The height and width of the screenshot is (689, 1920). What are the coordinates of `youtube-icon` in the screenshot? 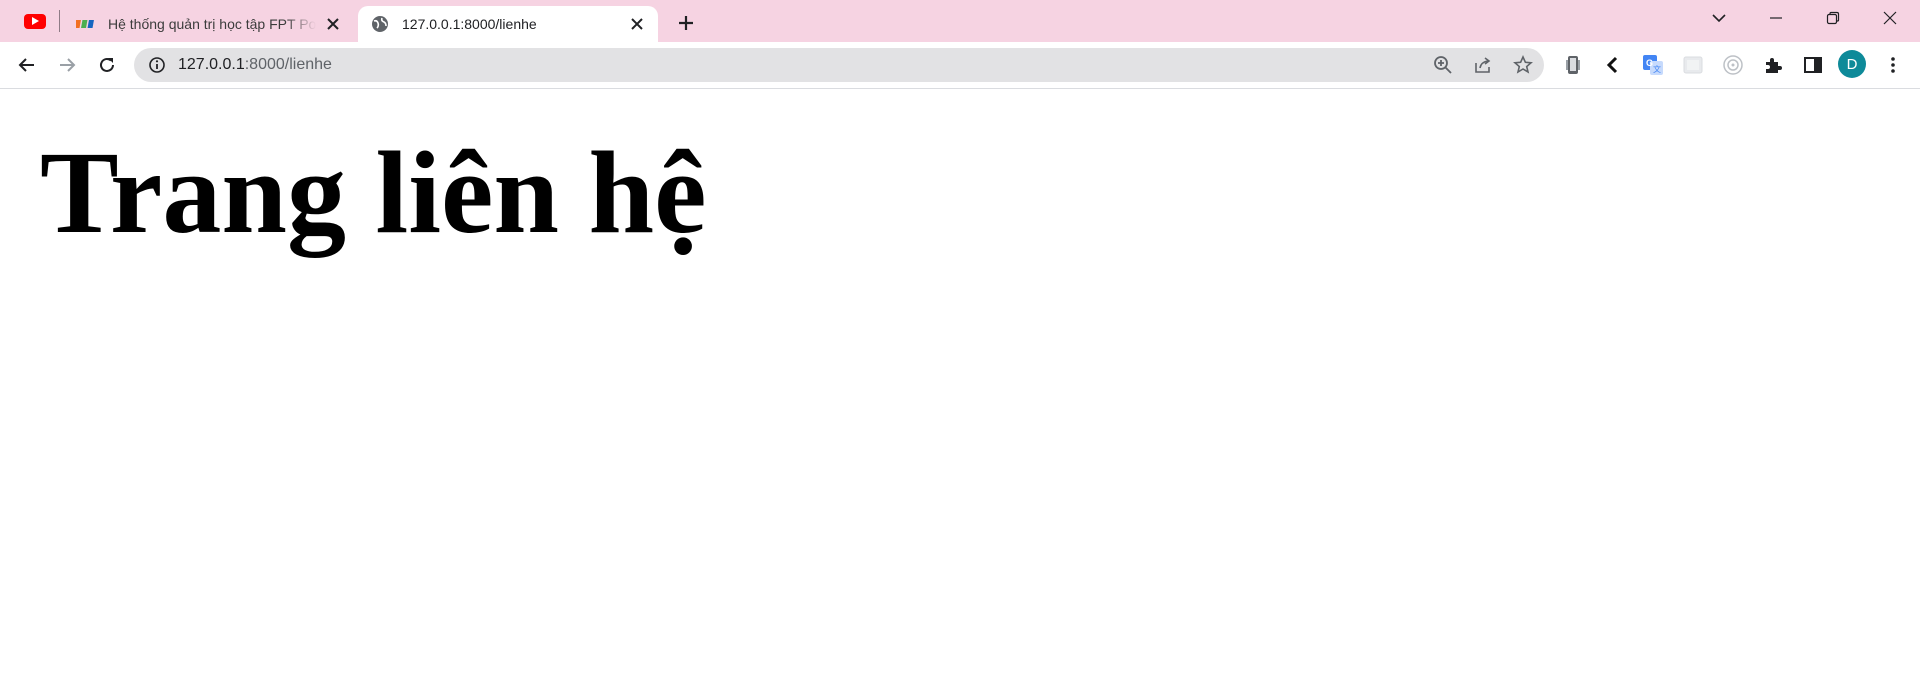 It's located at (35, 21).